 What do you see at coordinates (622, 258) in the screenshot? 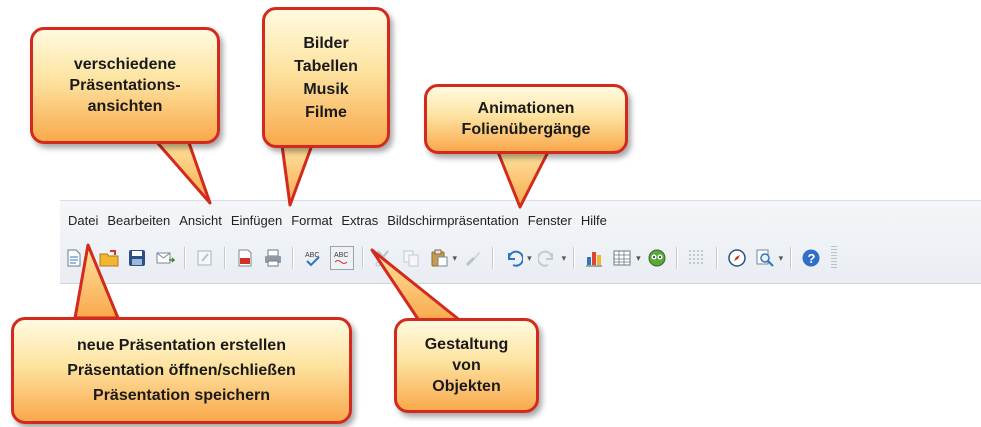
I see `table-icon` at bounding box center [622, 258].